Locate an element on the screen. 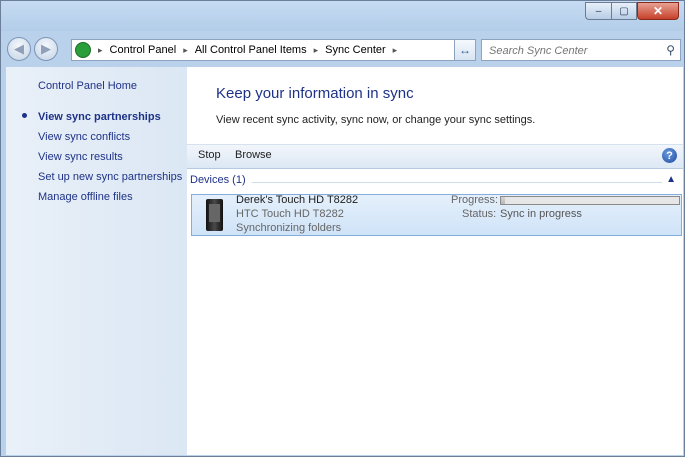 Image resolution: width=685 pixels, height=457 pixels. sidebar-item-manage-offline-files: Manage offline files is located at coordinates (85, 197).